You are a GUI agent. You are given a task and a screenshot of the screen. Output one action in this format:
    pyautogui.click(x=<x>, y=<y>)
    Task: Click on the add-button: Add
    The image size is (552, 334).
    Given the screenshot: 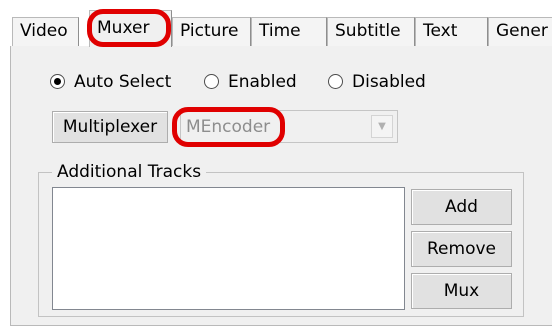 What is the action you would take?
    pyautogui.click(x=461, y=207)
    